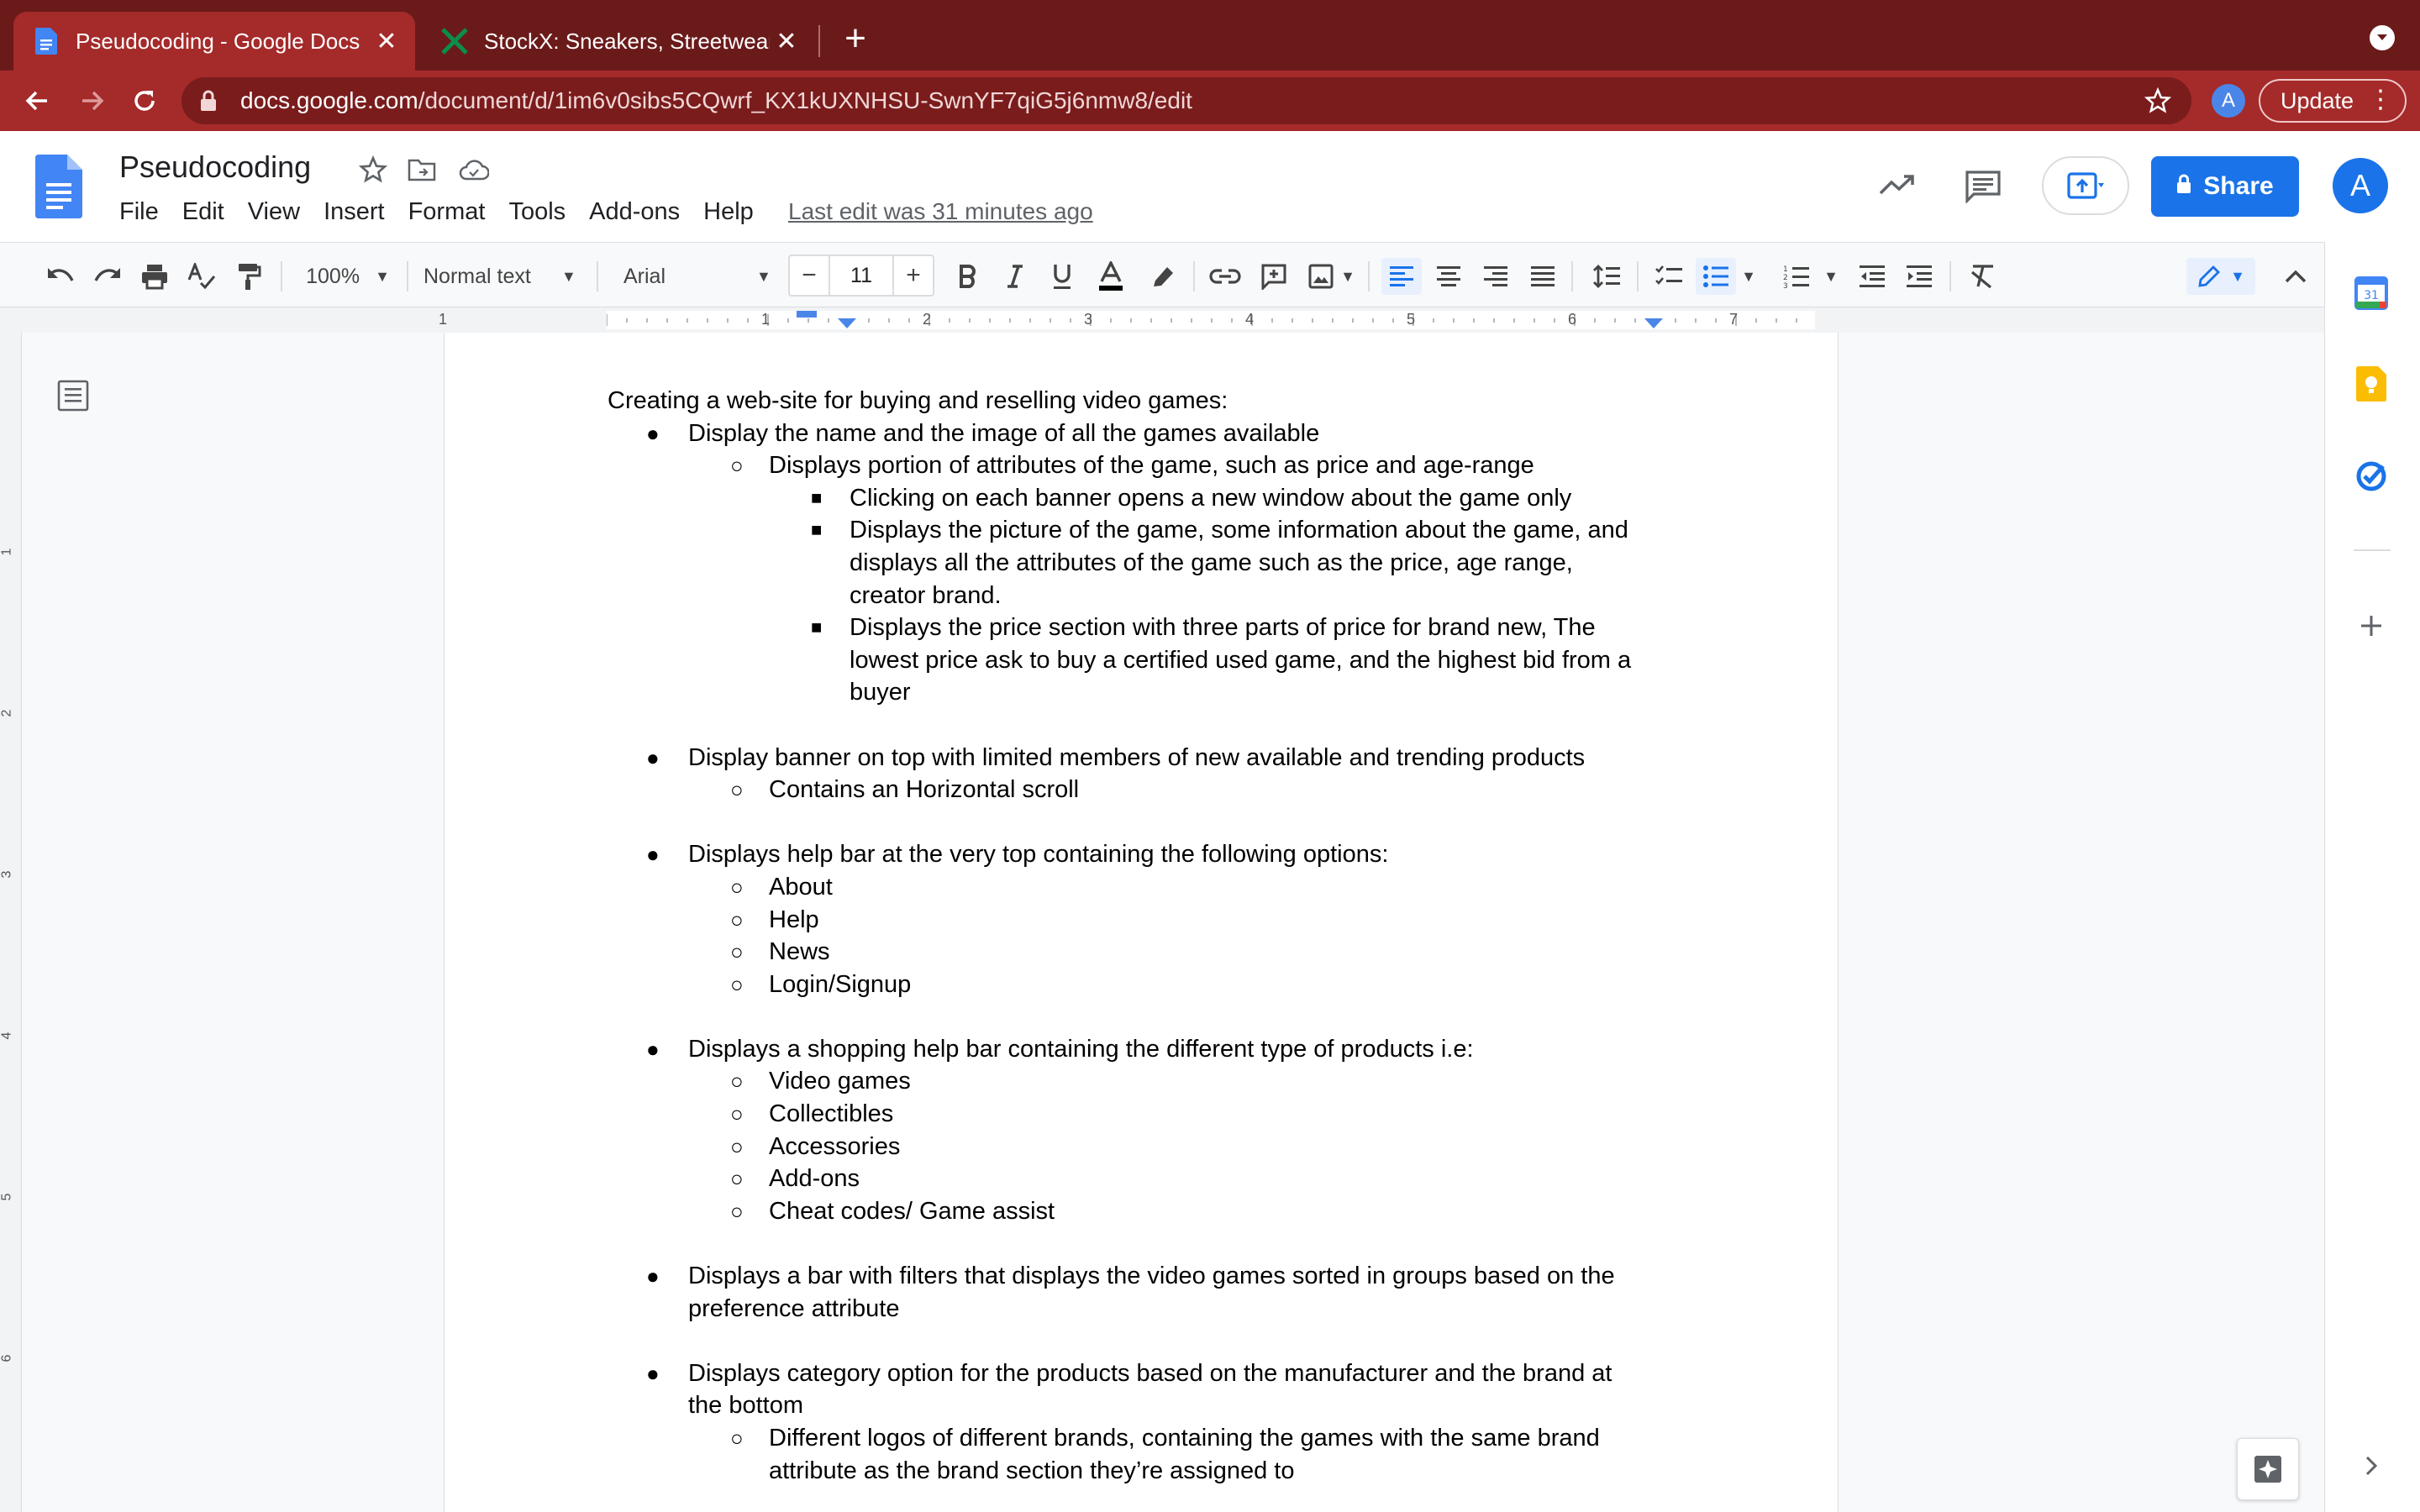 This screenshot has height=1512, width=2420. I want to click on spellcheck-icon, so click(202, 276).